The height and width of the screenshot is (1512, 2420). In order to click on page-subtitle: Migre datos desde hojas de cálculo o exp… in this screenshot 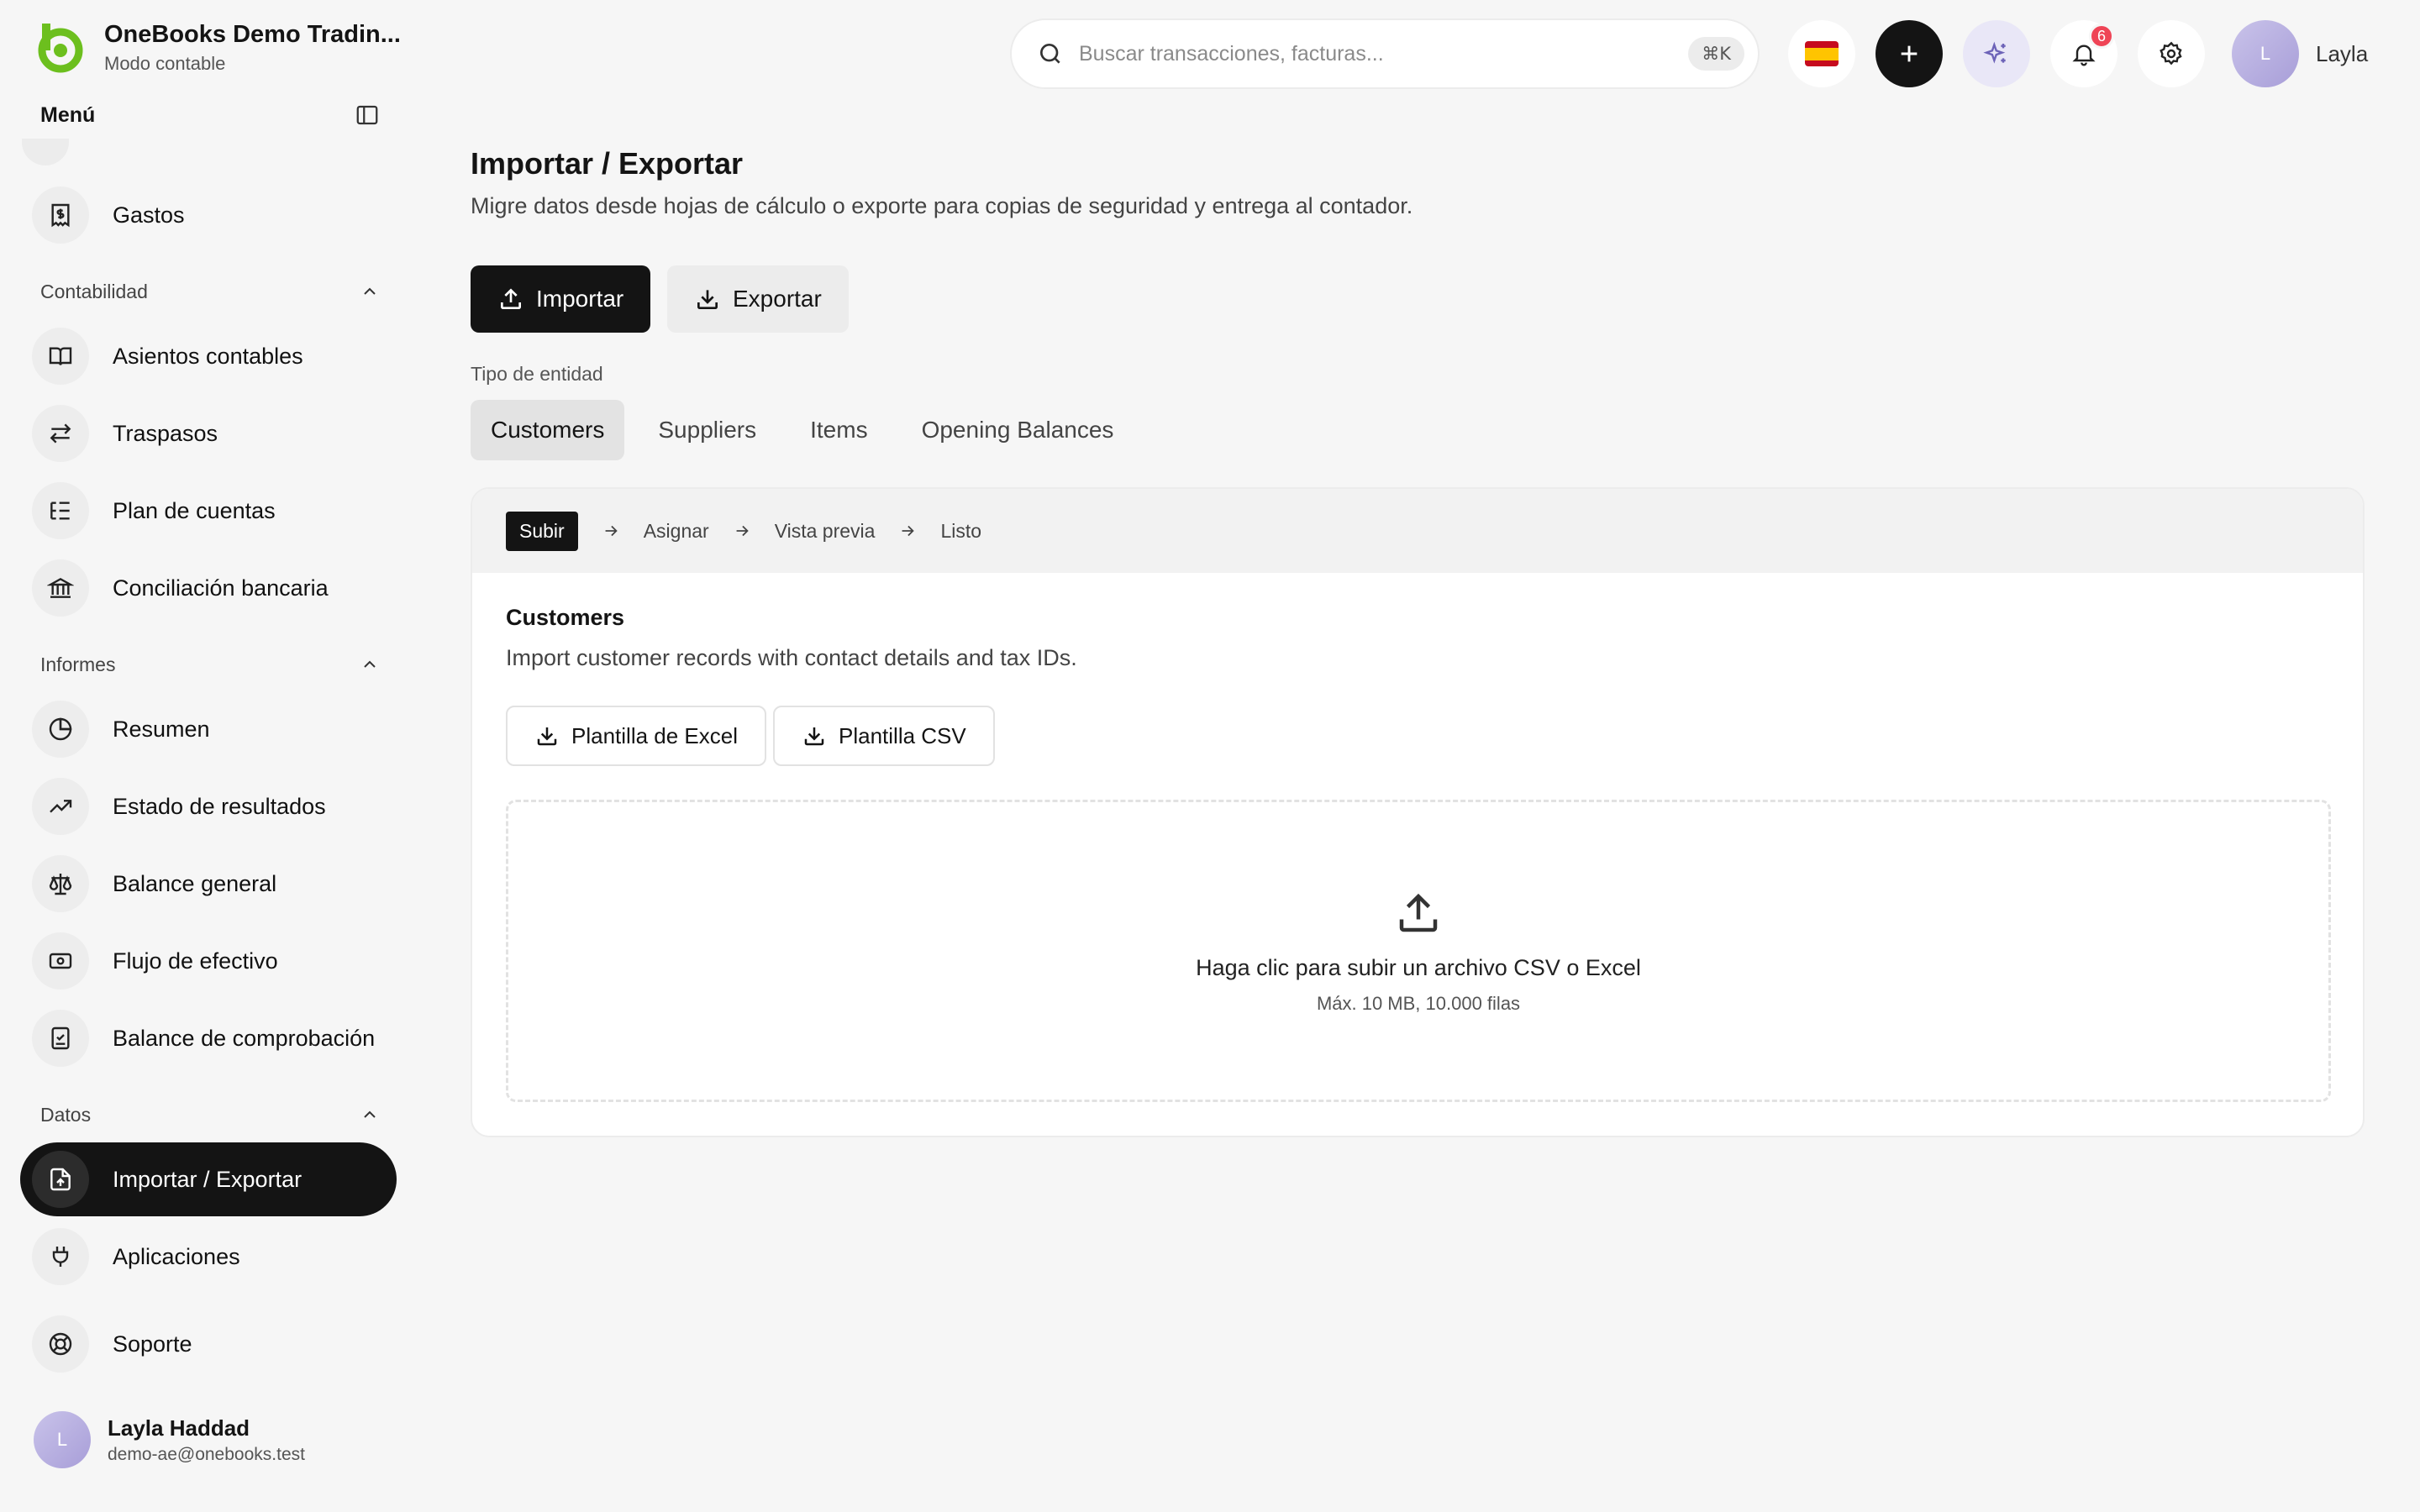, I will do `click(942, 205)`.